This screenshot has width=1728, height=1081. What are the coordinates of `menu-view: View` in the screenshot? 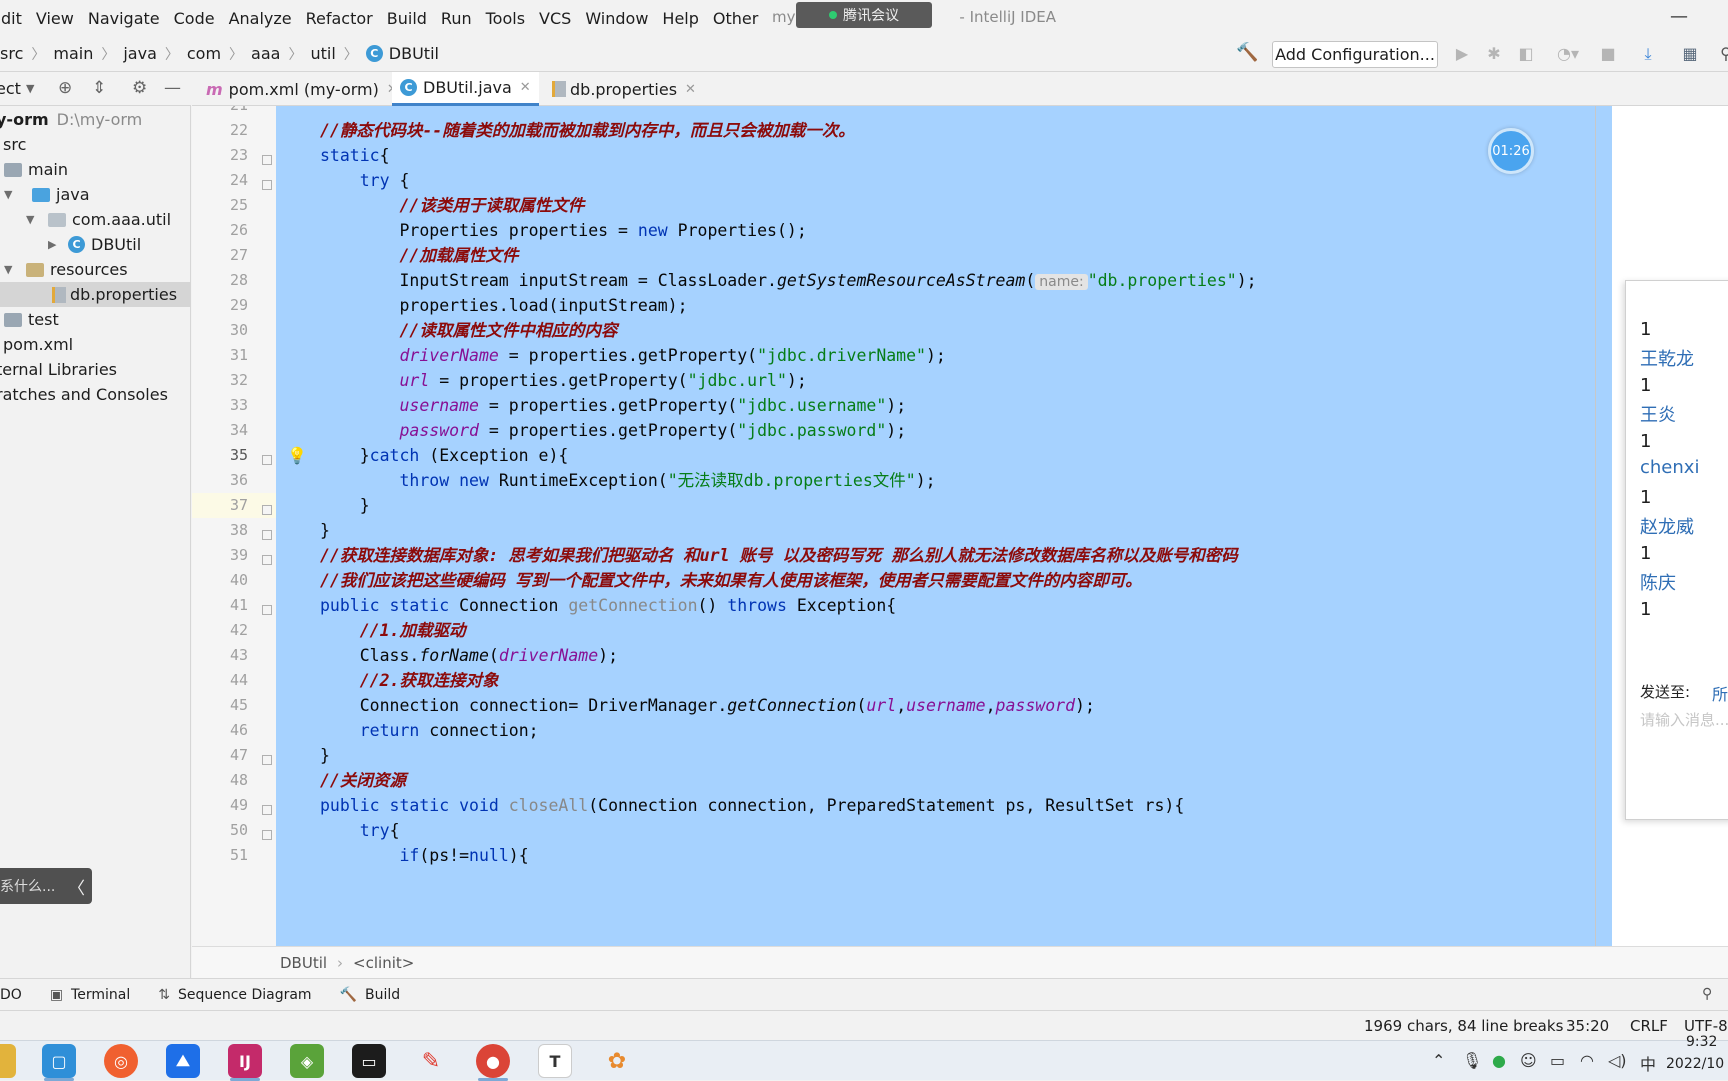 It's located at (55, 18).